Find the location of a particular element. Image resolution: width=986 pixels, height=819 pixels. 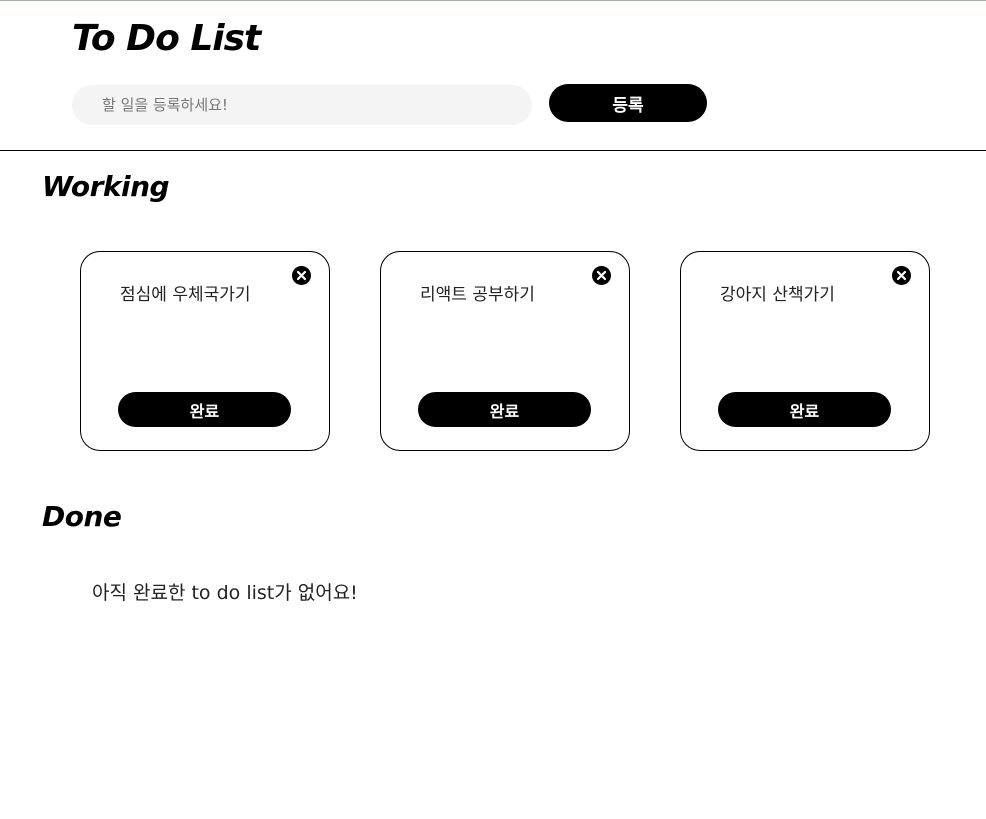

todo-card: 강아지 산책가기 완료 is located at coordinates (805, 351).